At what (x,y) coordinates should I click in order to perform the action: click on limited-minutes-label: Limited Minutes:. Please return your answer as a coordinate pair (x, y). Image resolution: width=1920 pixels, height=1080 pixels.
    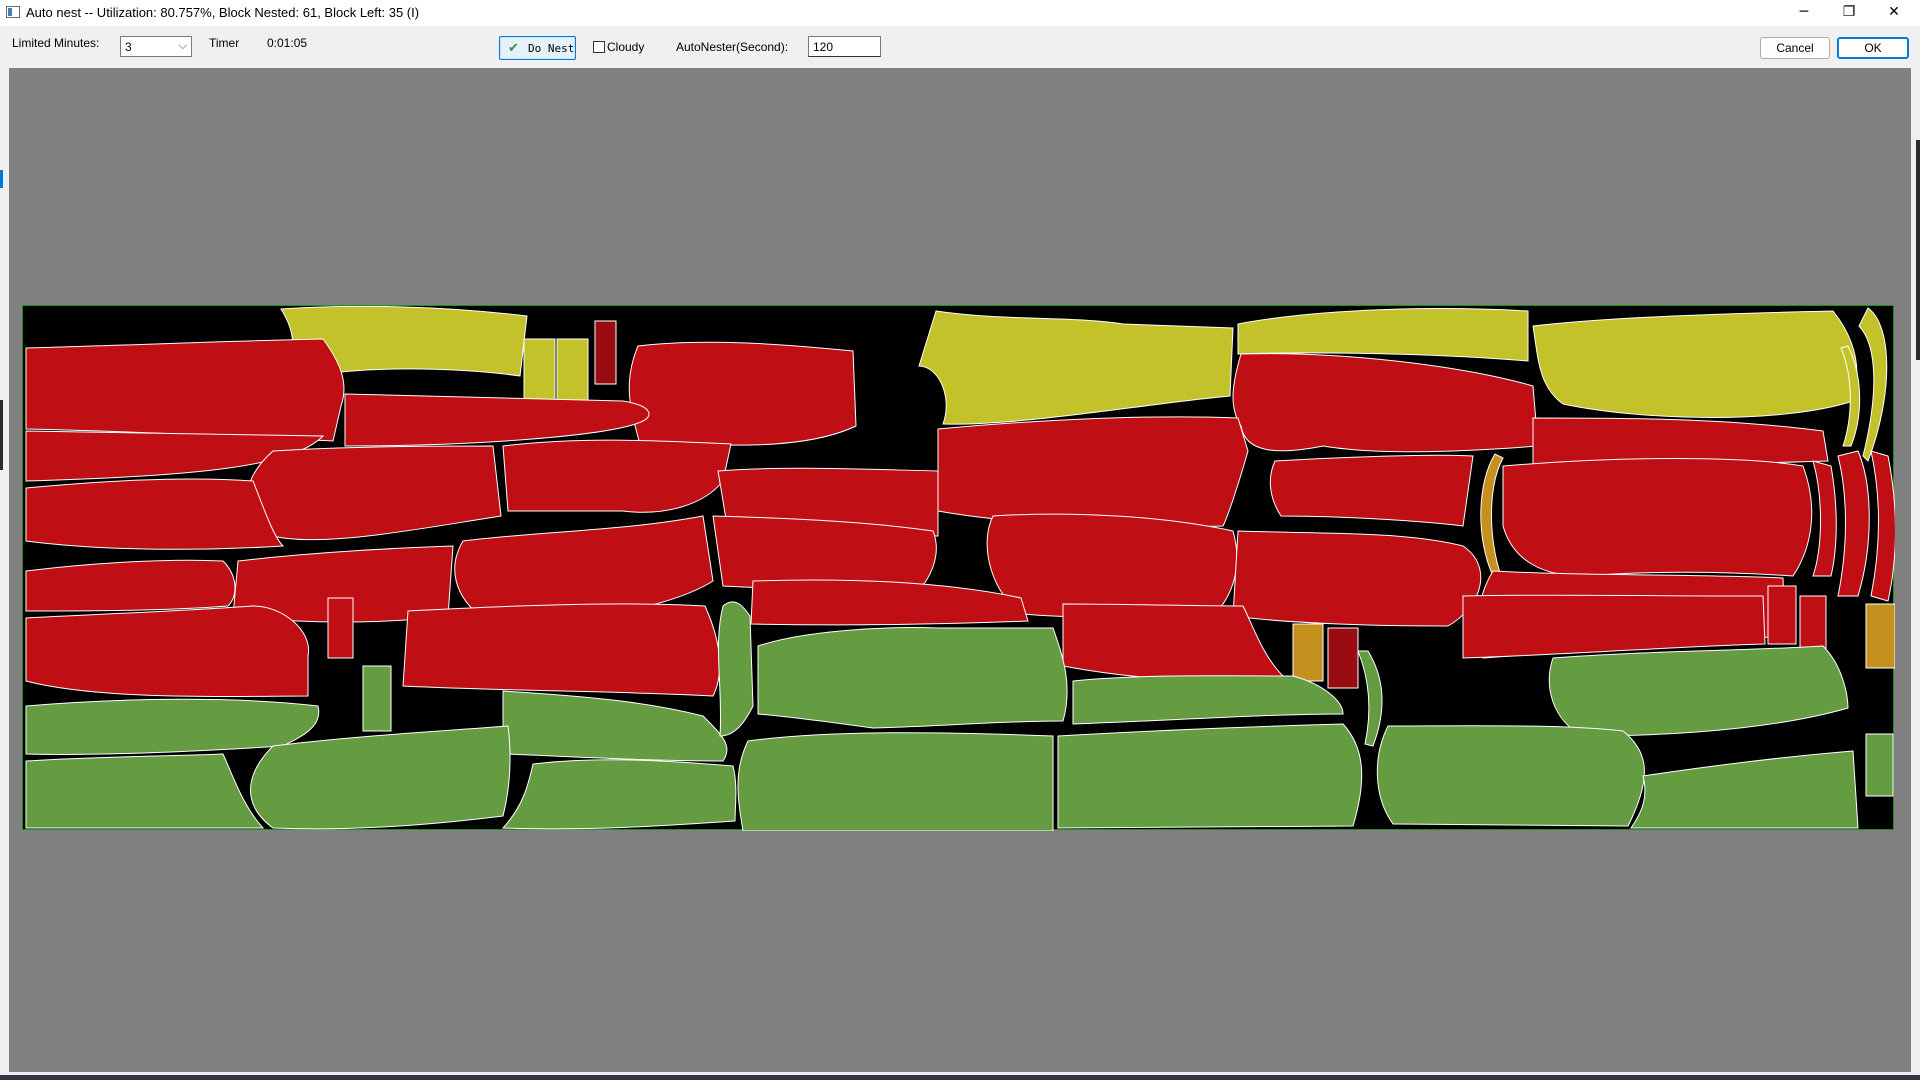
    Looking at the image, I should click on (56, 43).